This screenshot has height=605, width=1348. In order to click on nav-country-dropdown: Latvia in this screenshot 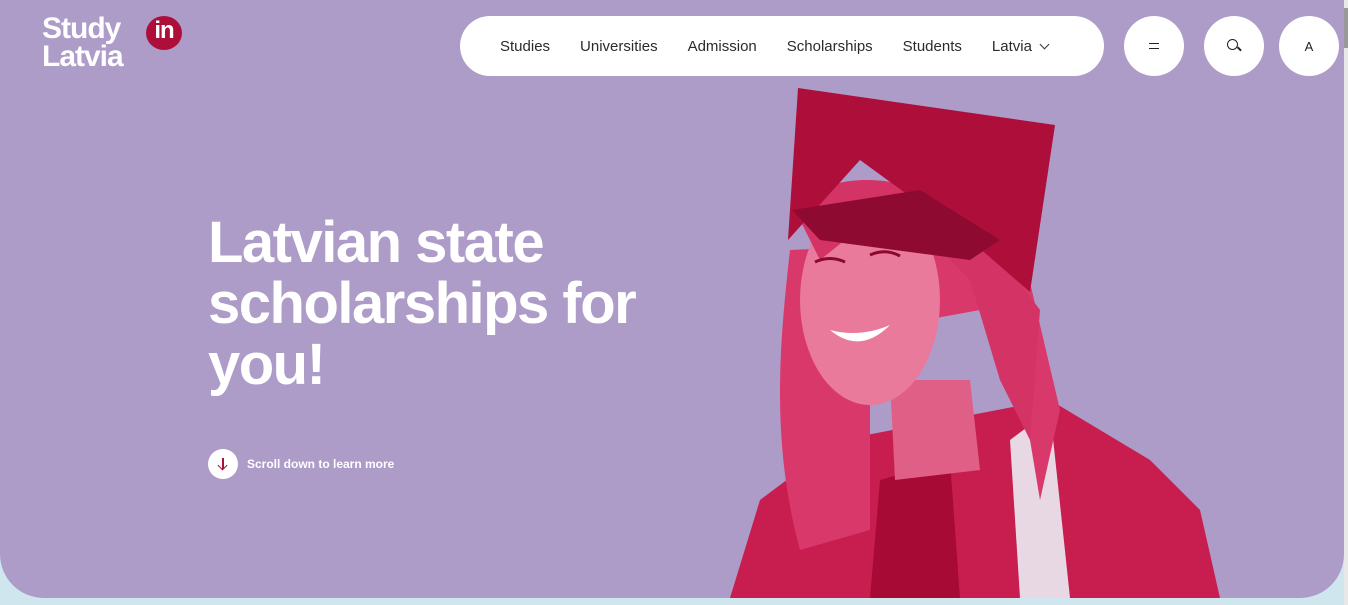, I will do `click(1020, 46)`.